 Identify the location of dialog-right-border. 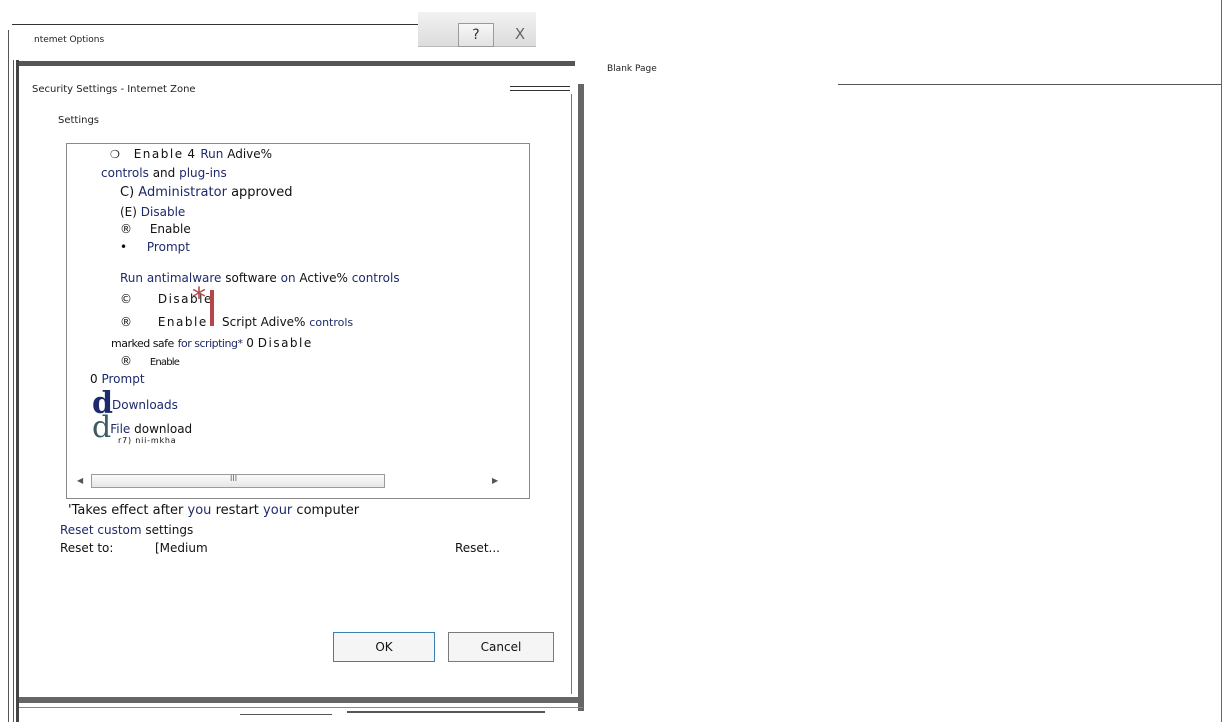
(571, 394).